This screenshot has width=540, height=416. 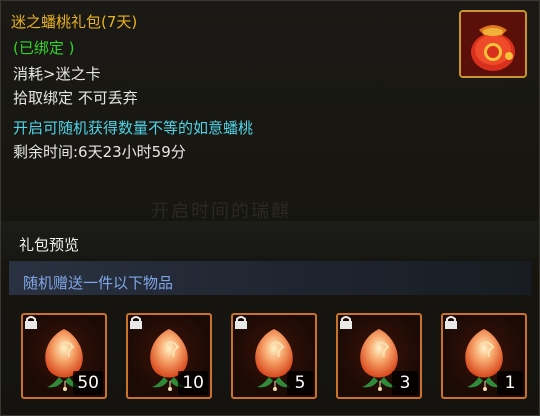 I want to click on random-note: 随机赠送一件以下物品, so click(x=98, y=283).